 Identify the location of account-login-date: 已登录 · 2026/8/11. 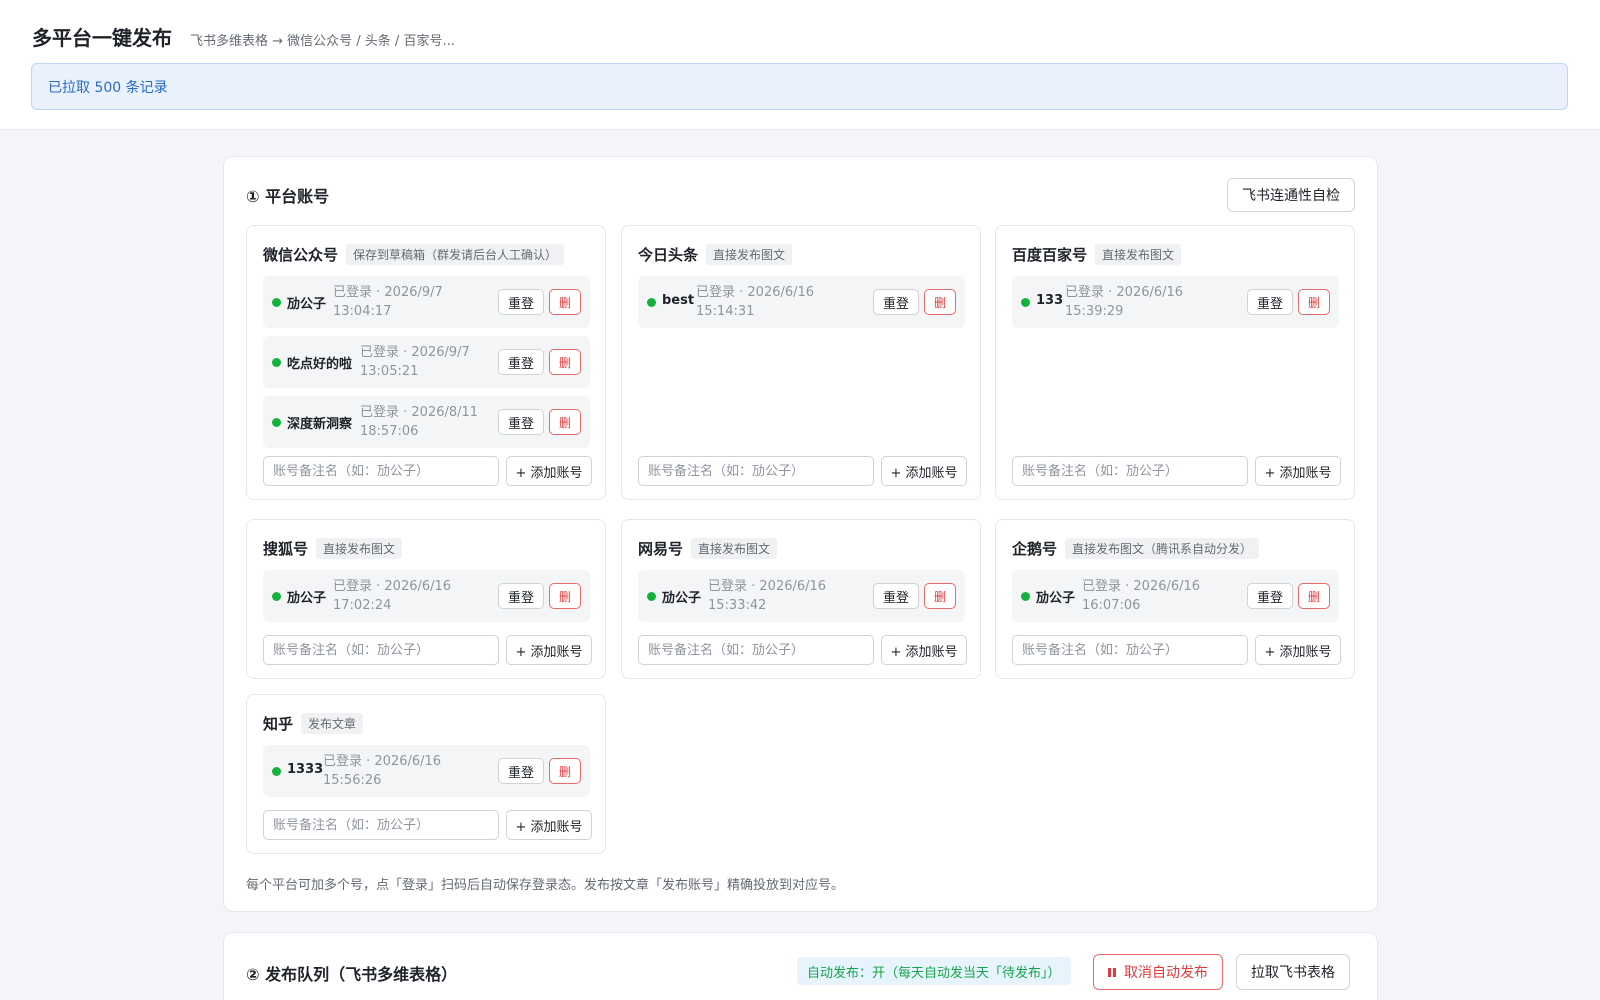
(419, 412).